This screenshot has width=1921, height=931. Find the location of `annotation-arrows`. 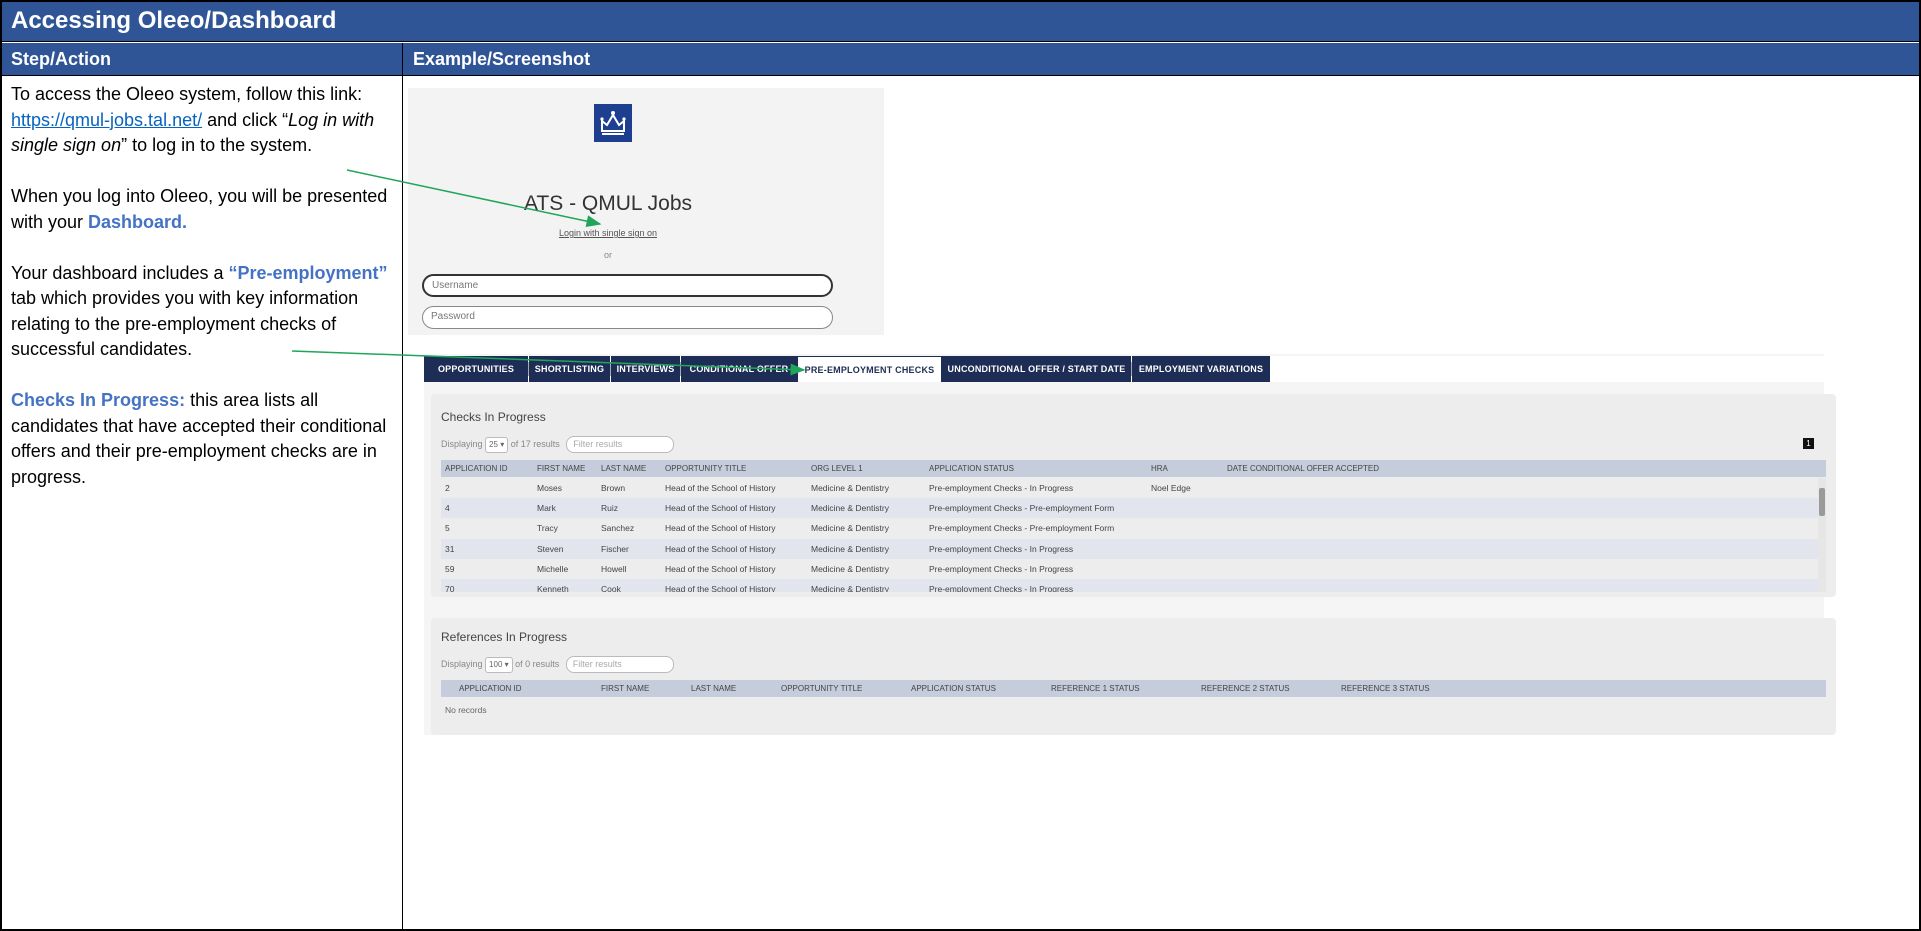

annotation-arrows is located at coordinates (548, 272).